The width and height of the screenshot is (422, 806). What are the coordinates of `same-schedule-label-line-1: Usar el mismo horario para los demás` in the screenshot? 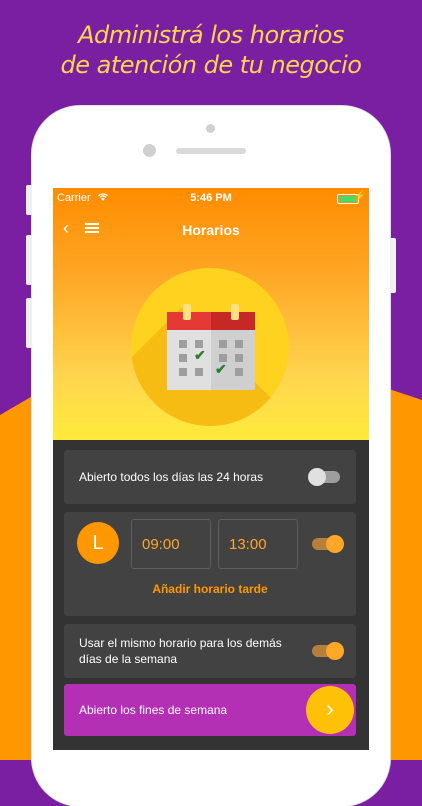 It's located at (180, 643).